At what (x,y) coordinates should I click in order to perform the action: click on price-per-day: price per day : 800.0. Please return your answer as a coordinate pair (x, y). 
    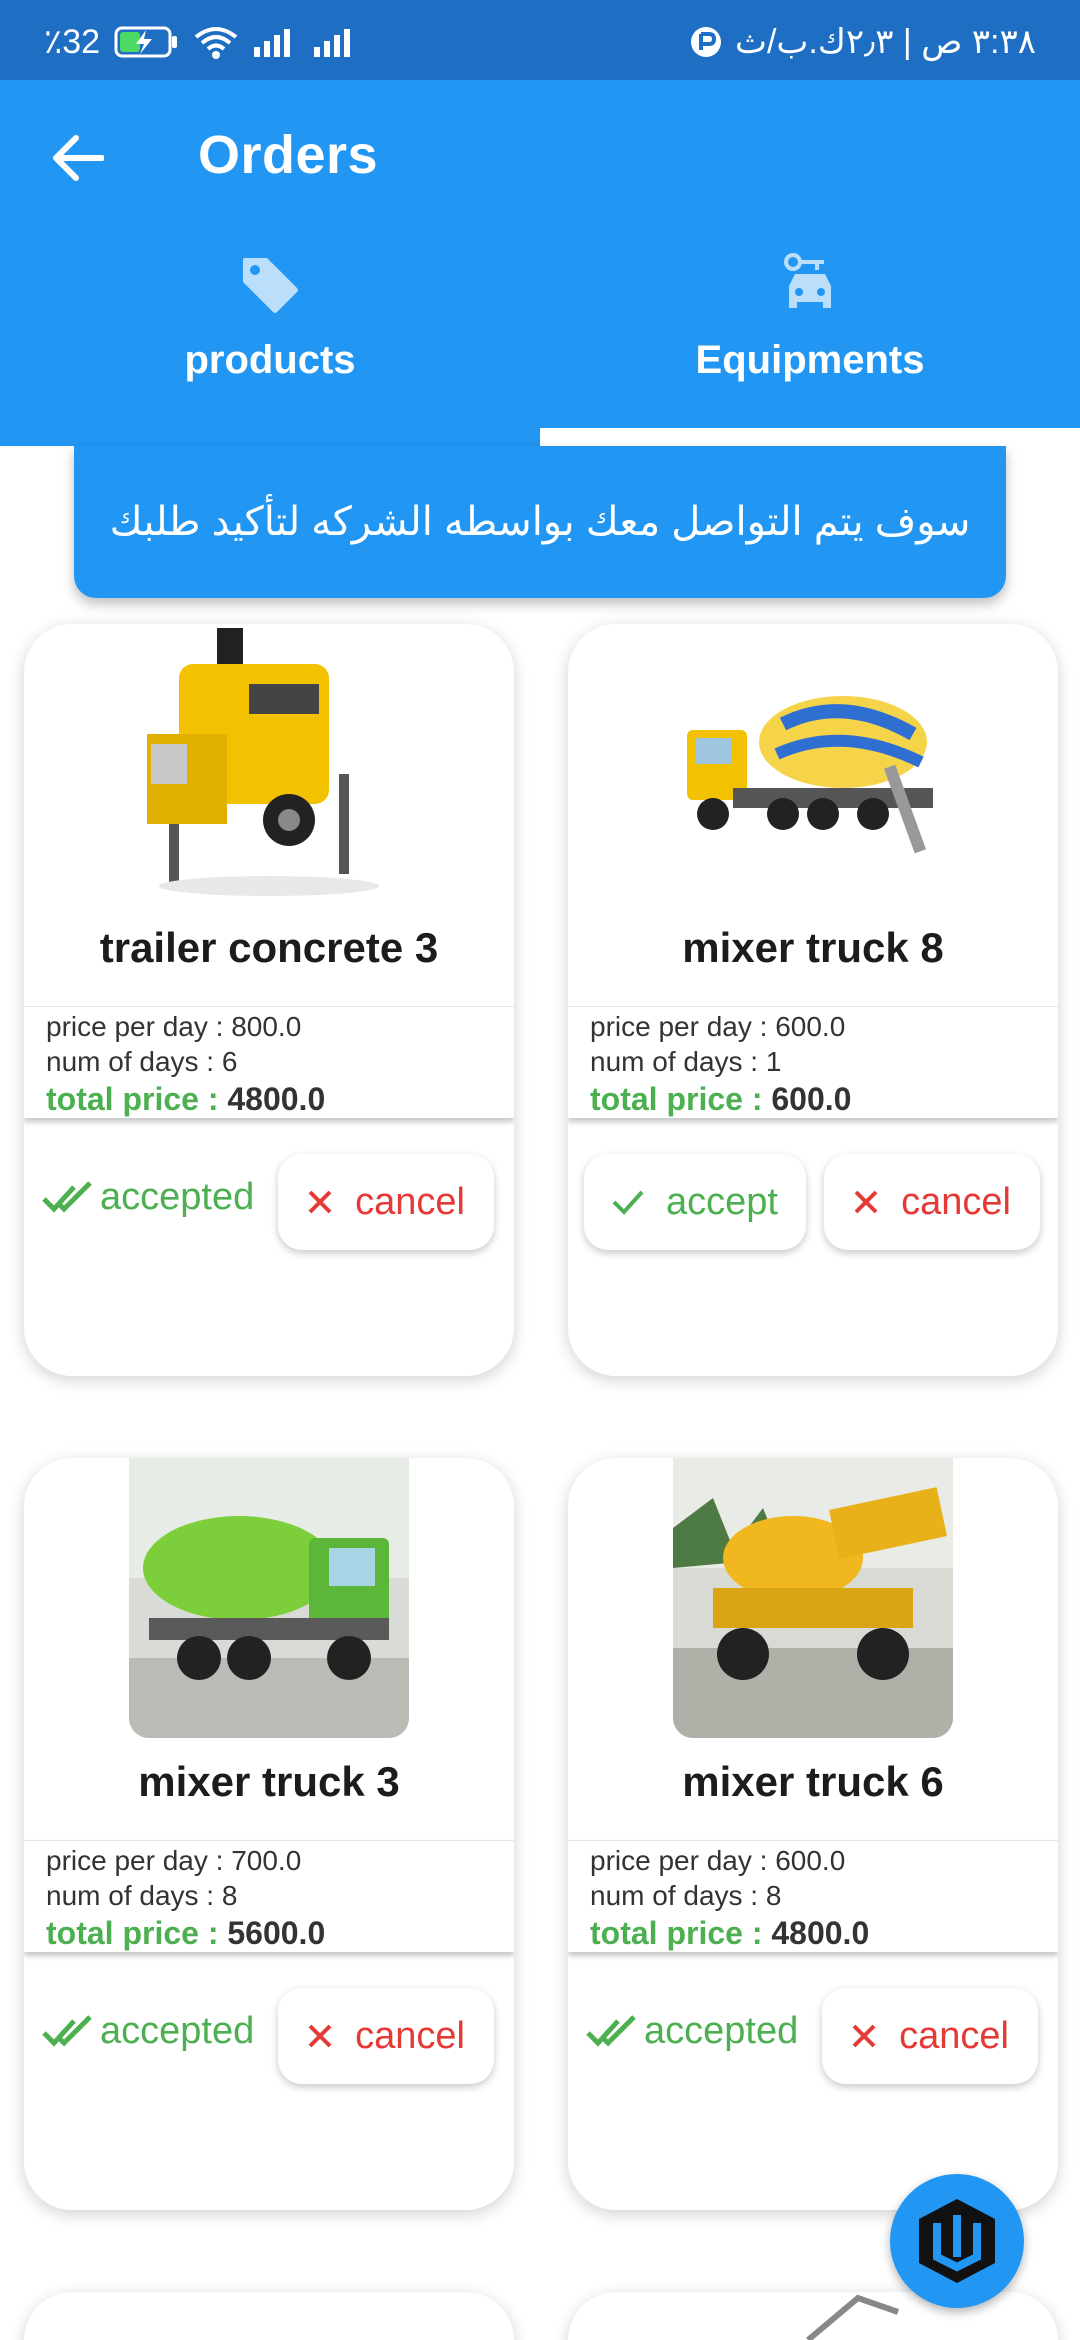
    Looking at the image, I should click on (174, 1026).